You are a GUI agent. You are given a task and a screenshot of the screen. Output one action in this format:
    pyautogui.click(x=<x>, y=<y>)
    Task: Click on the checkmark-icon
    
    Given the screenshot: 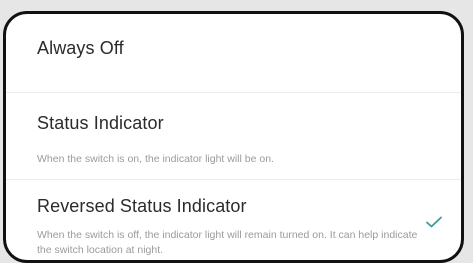 What is the action you would take?
    pyautogui.click(x=434, y=222)
    